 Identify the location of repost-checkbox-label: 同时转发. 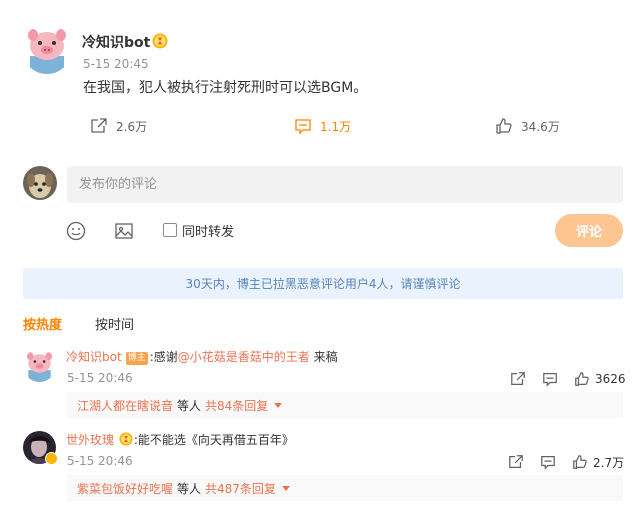
(208, 230).